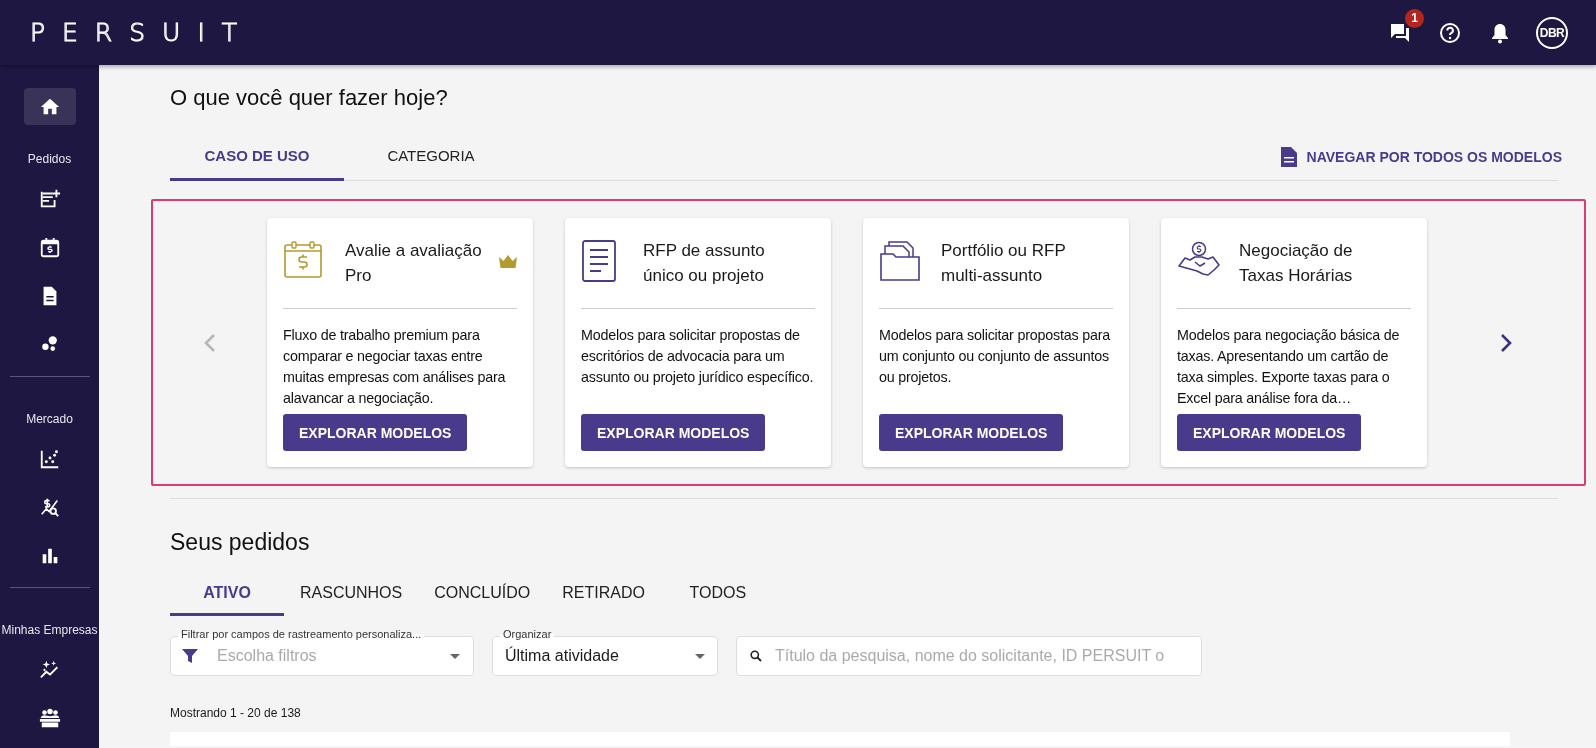 The height and width of the screenshot is (748, 1596). Describe the element at coordinates (49, 419) in the screenshot. I see `section-label: Mercado` at that location.